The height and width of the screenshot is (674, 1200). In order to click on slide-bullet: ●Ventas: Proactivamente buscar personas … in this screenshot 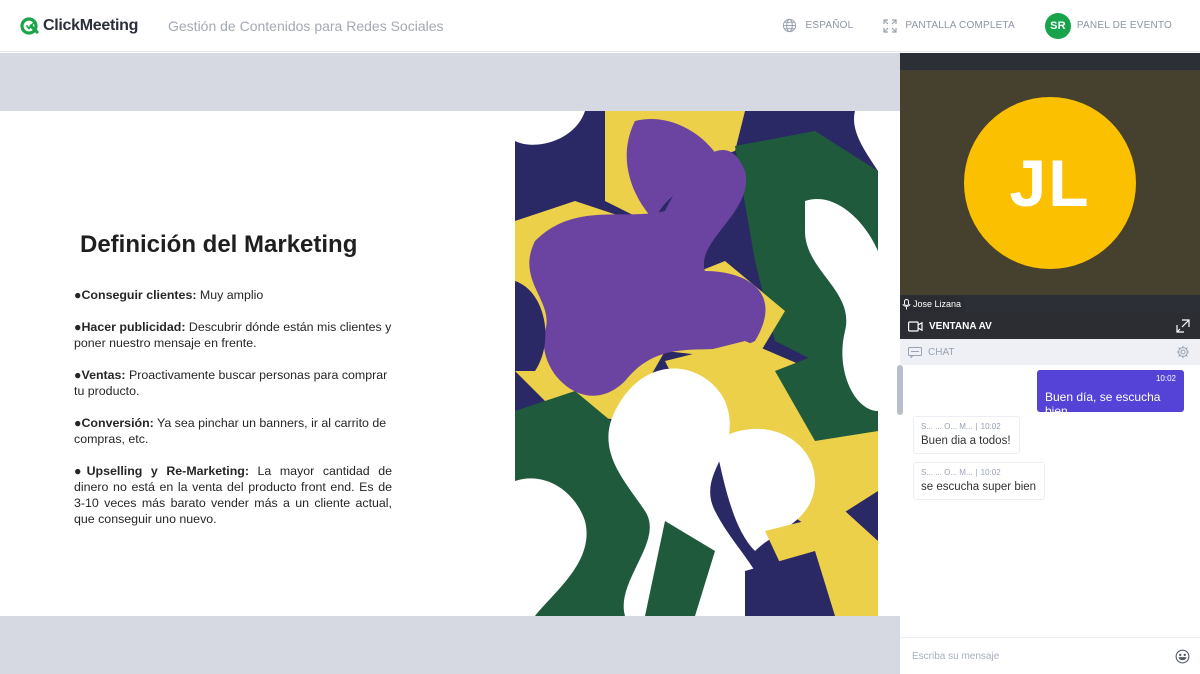, I will do `click(233, 383)`.